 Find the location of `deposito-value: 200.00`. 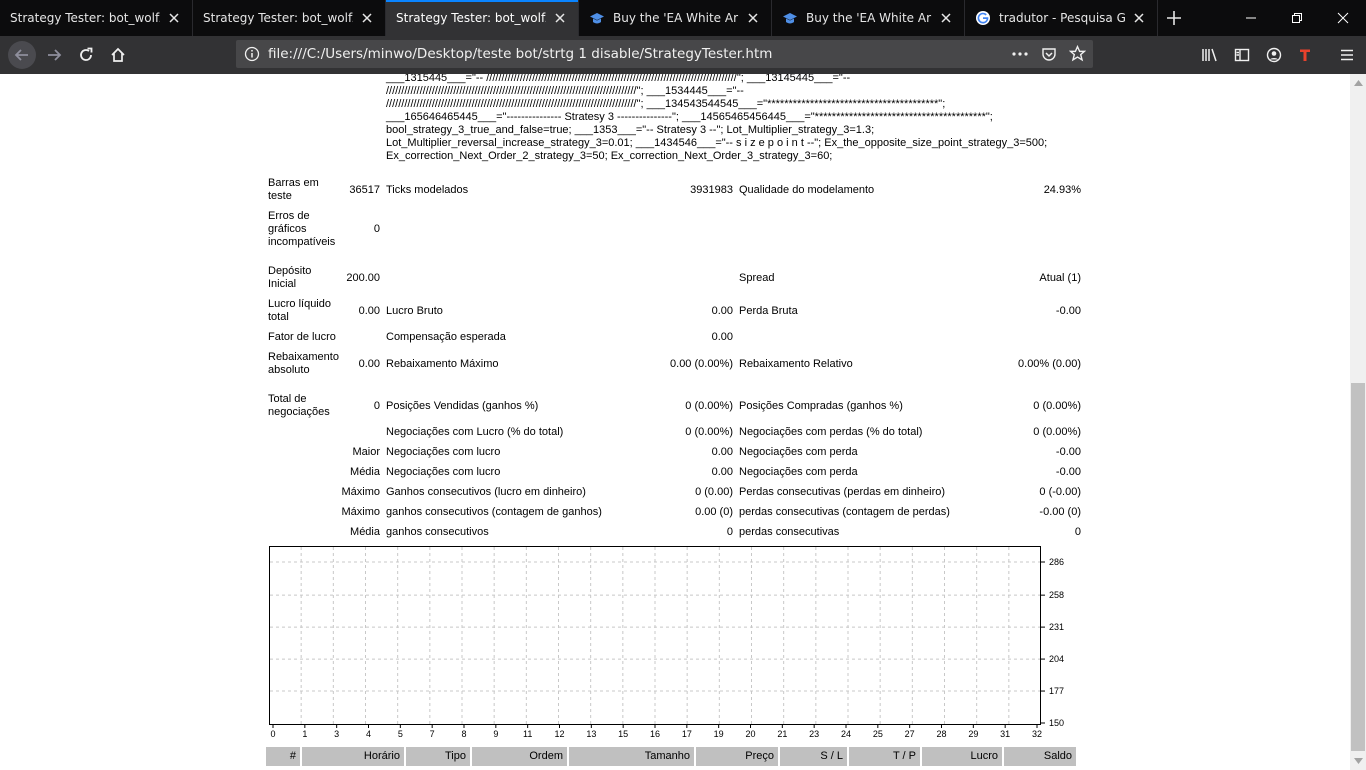

deposito-value: 200.00 is located at coordinates (363, 278).